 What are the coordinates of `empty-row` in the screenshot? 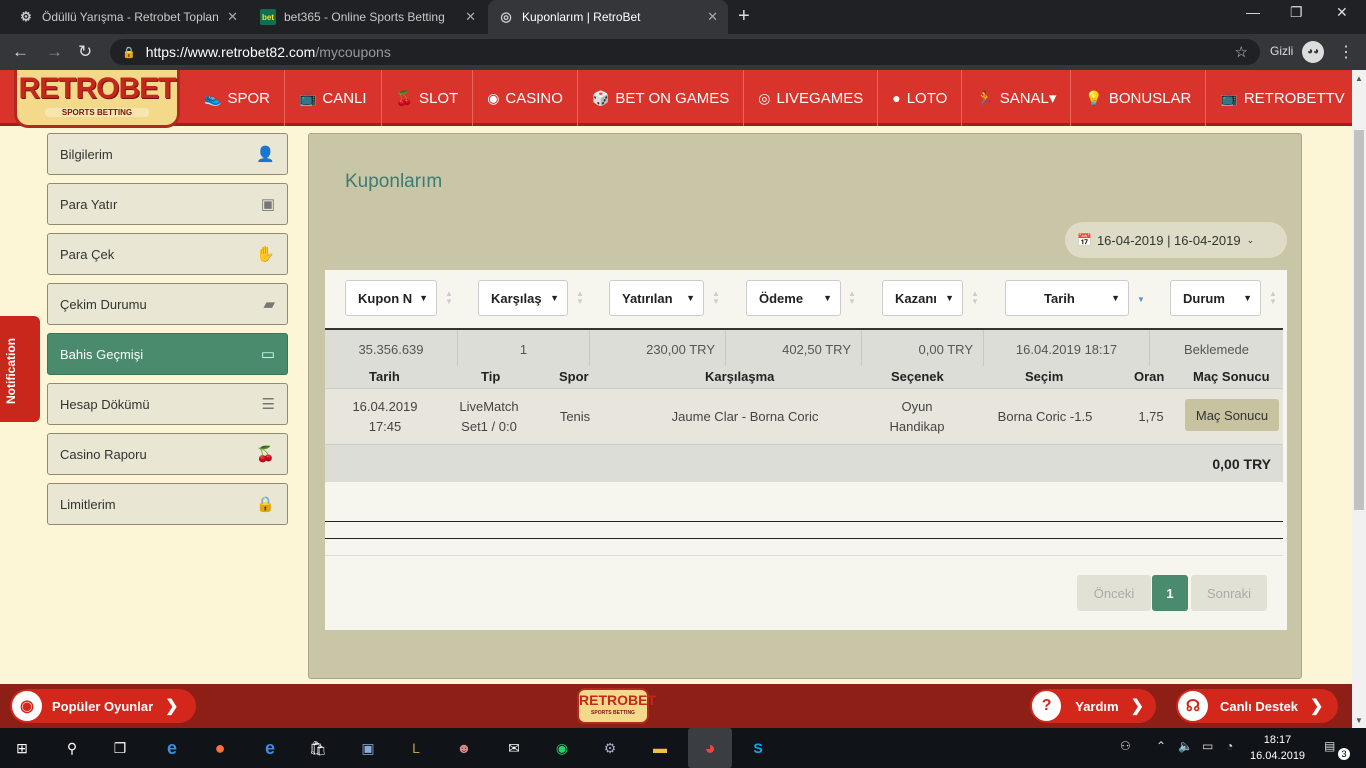 It's located at (804, 502).